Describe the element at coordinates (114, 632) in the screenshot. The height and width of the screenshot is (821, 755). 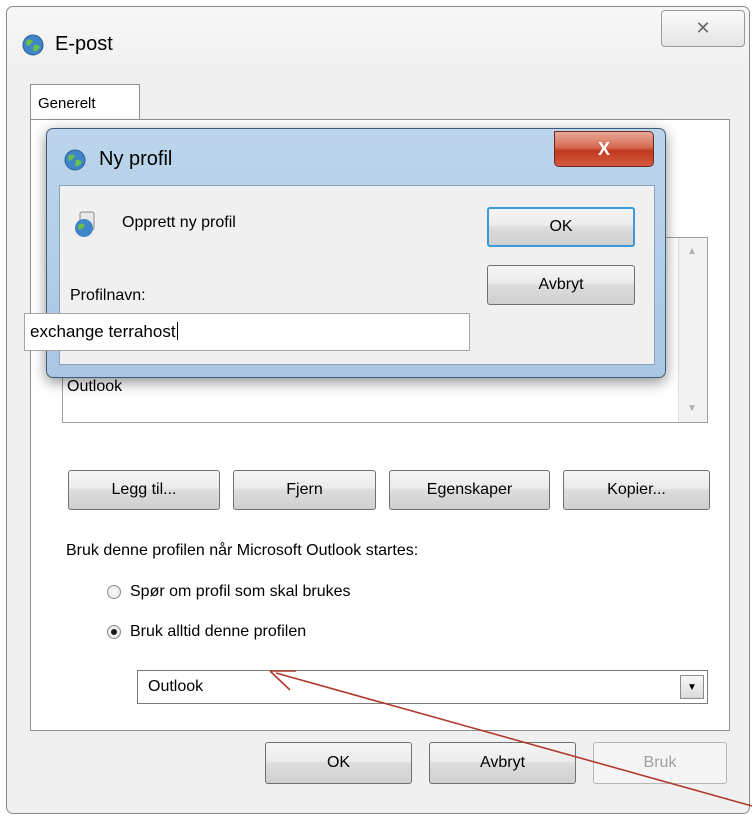
I see `radio-always-profile` at that location.